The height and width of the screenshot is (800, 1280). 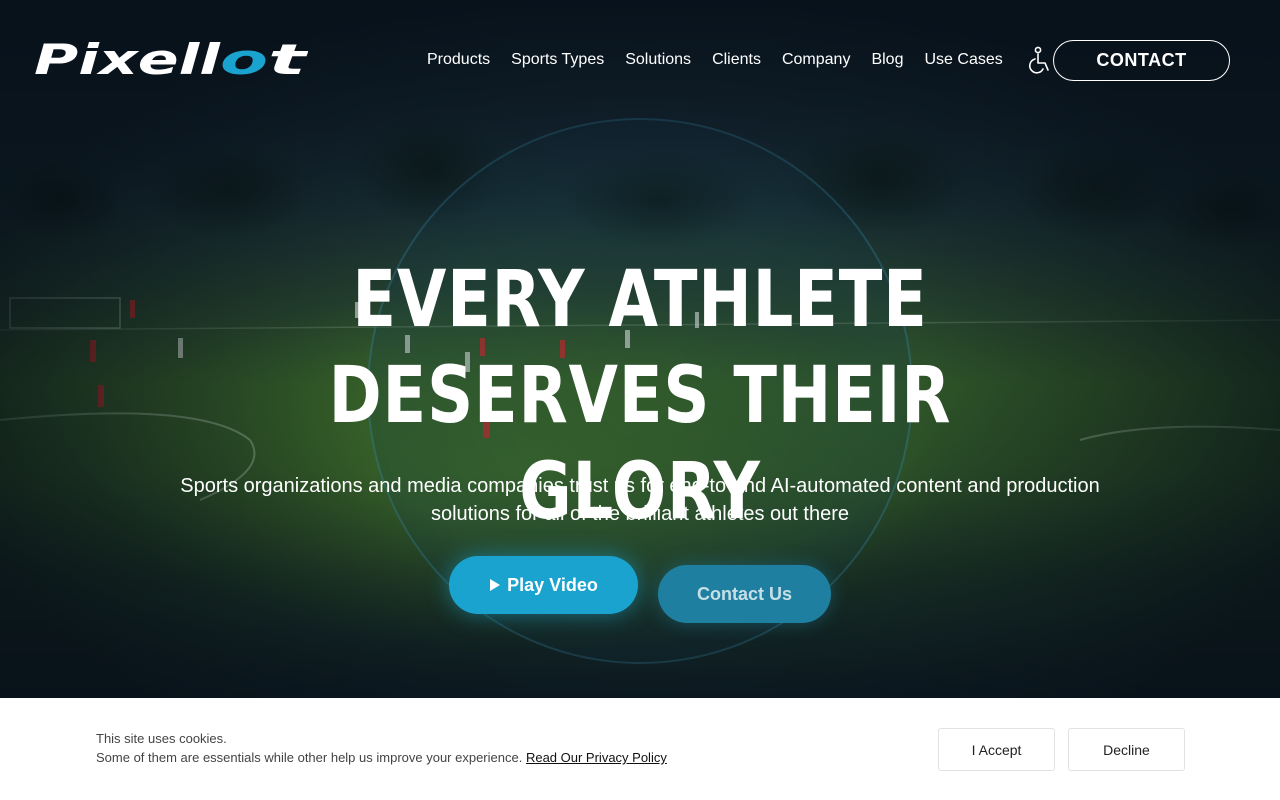 I want to click on nav-item-clients: Clients, so click(x=736, y=60).